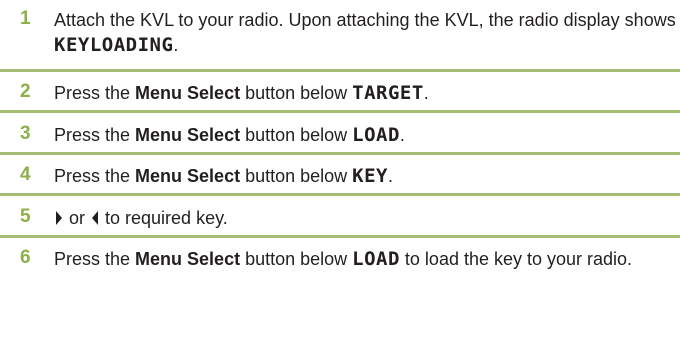  I want to click on step-text-part: to load the key to your radio., so click(516, 259).